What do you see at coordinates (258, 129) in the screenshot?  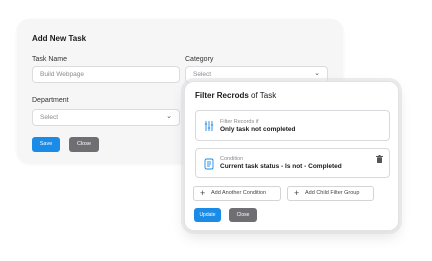 I see `rule-value: Only task not completed` at bounding box center [258, 129].